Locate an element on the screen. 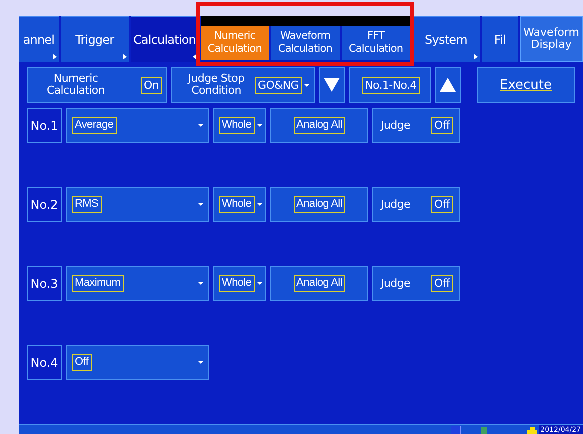  function-dropdown: Maximum is located at coordinates (137, 283).